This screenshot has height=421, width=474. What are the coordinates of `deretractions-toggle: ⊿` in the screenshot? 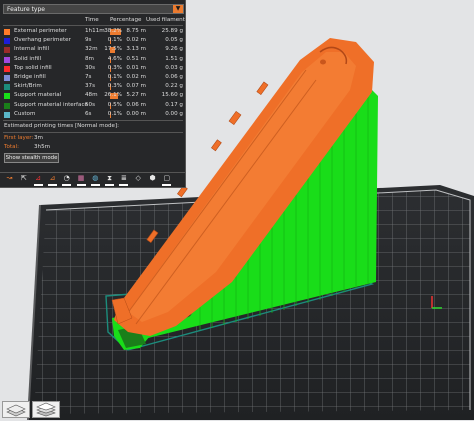 It's located at (52, 180).